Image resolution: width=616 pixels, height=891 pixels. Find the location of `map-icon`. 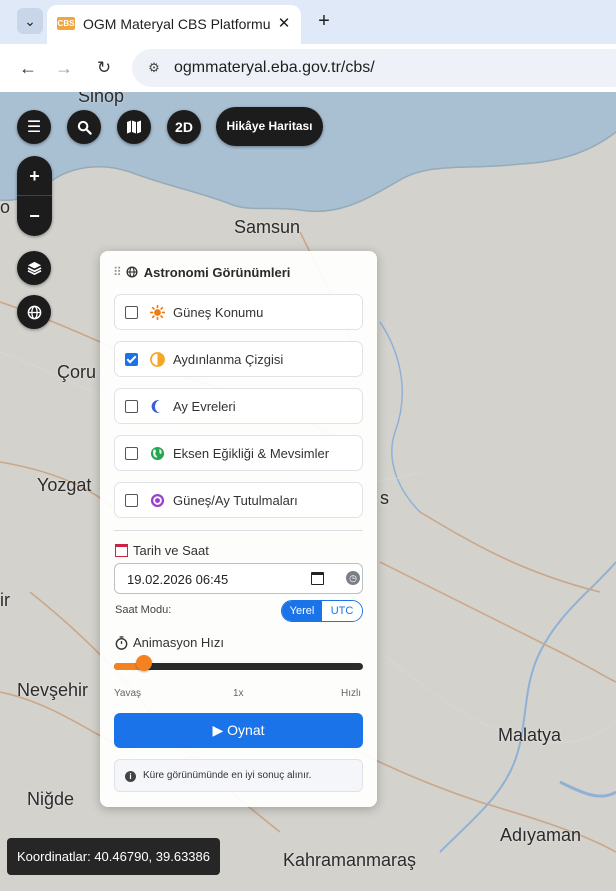

map-icon is located at coordinates (134, 127).